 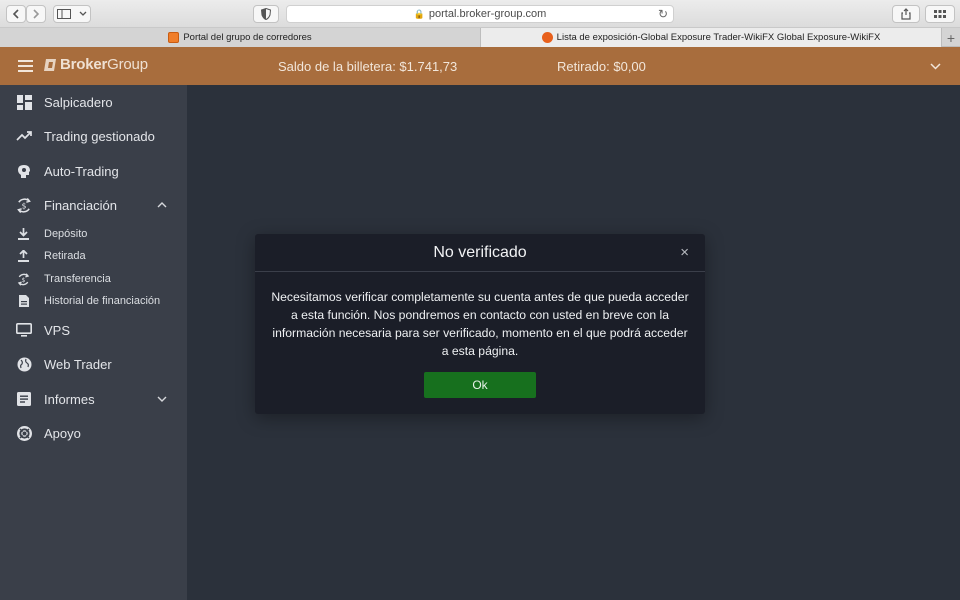 I want to click on reload-icon: ↻, so click(x=663, y=14).